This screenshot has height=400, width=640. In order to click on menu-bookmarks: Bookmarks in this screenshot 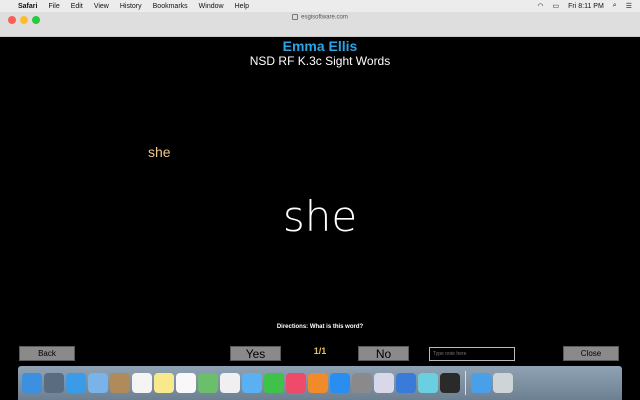, I will do `click(170, 6)`.